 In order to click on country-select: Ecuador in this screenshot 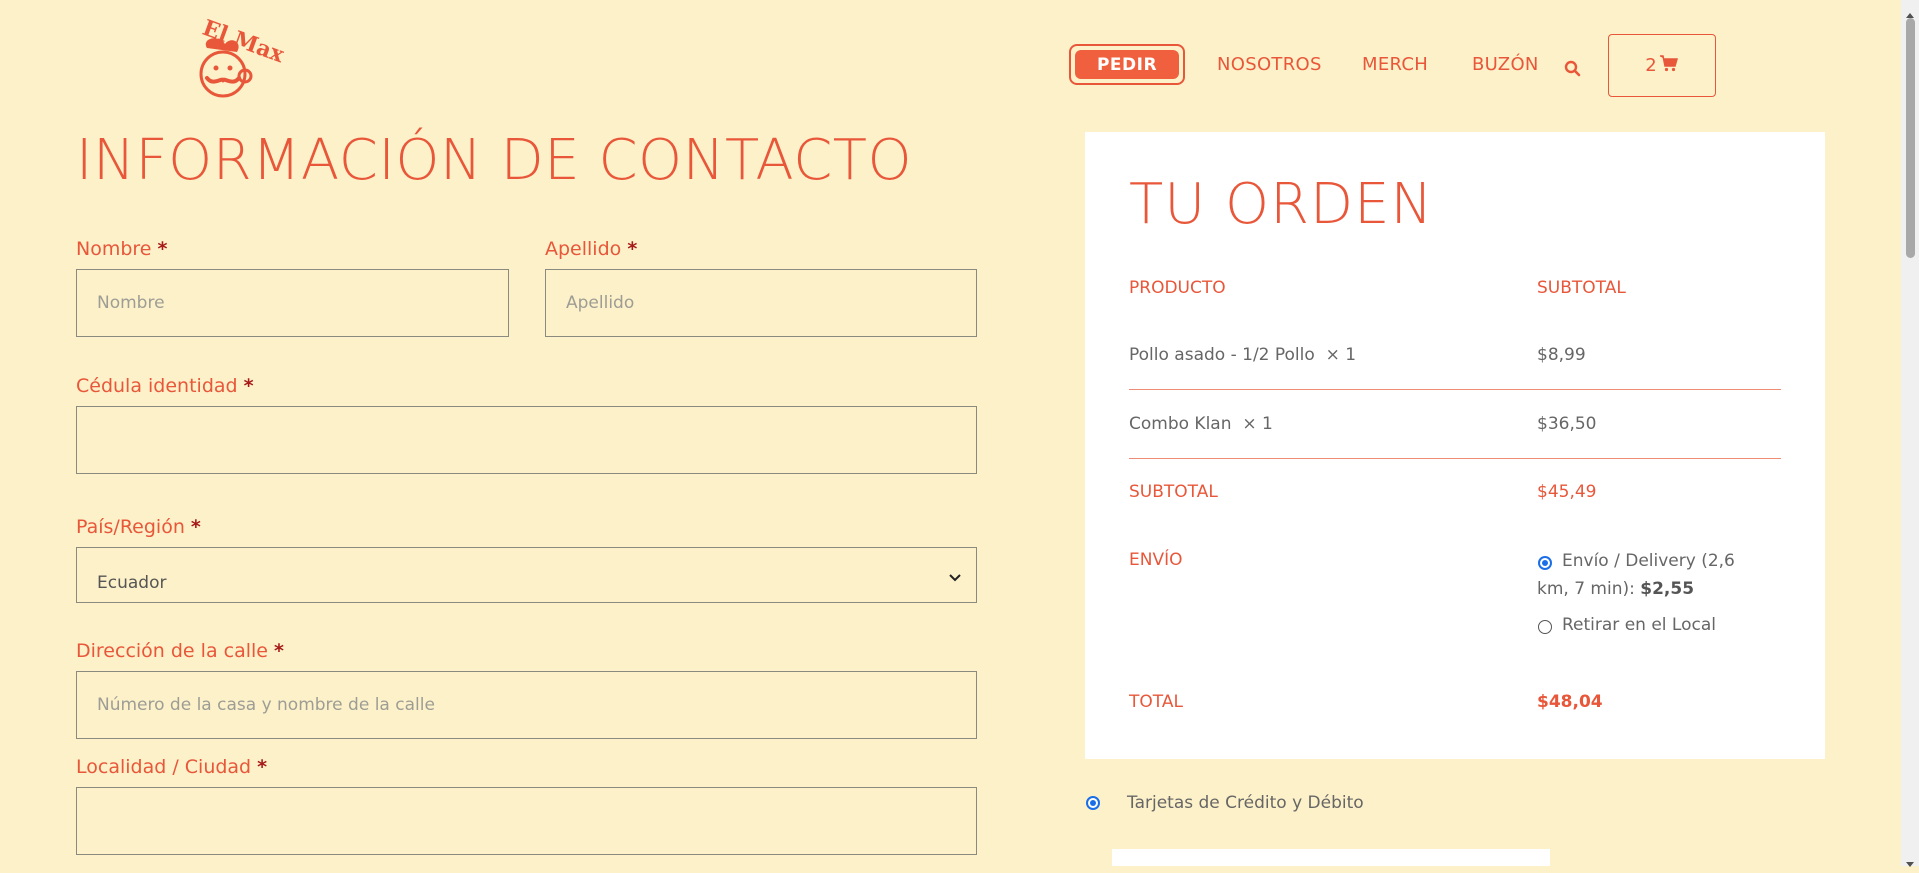, I will do `click(526, 575)`.